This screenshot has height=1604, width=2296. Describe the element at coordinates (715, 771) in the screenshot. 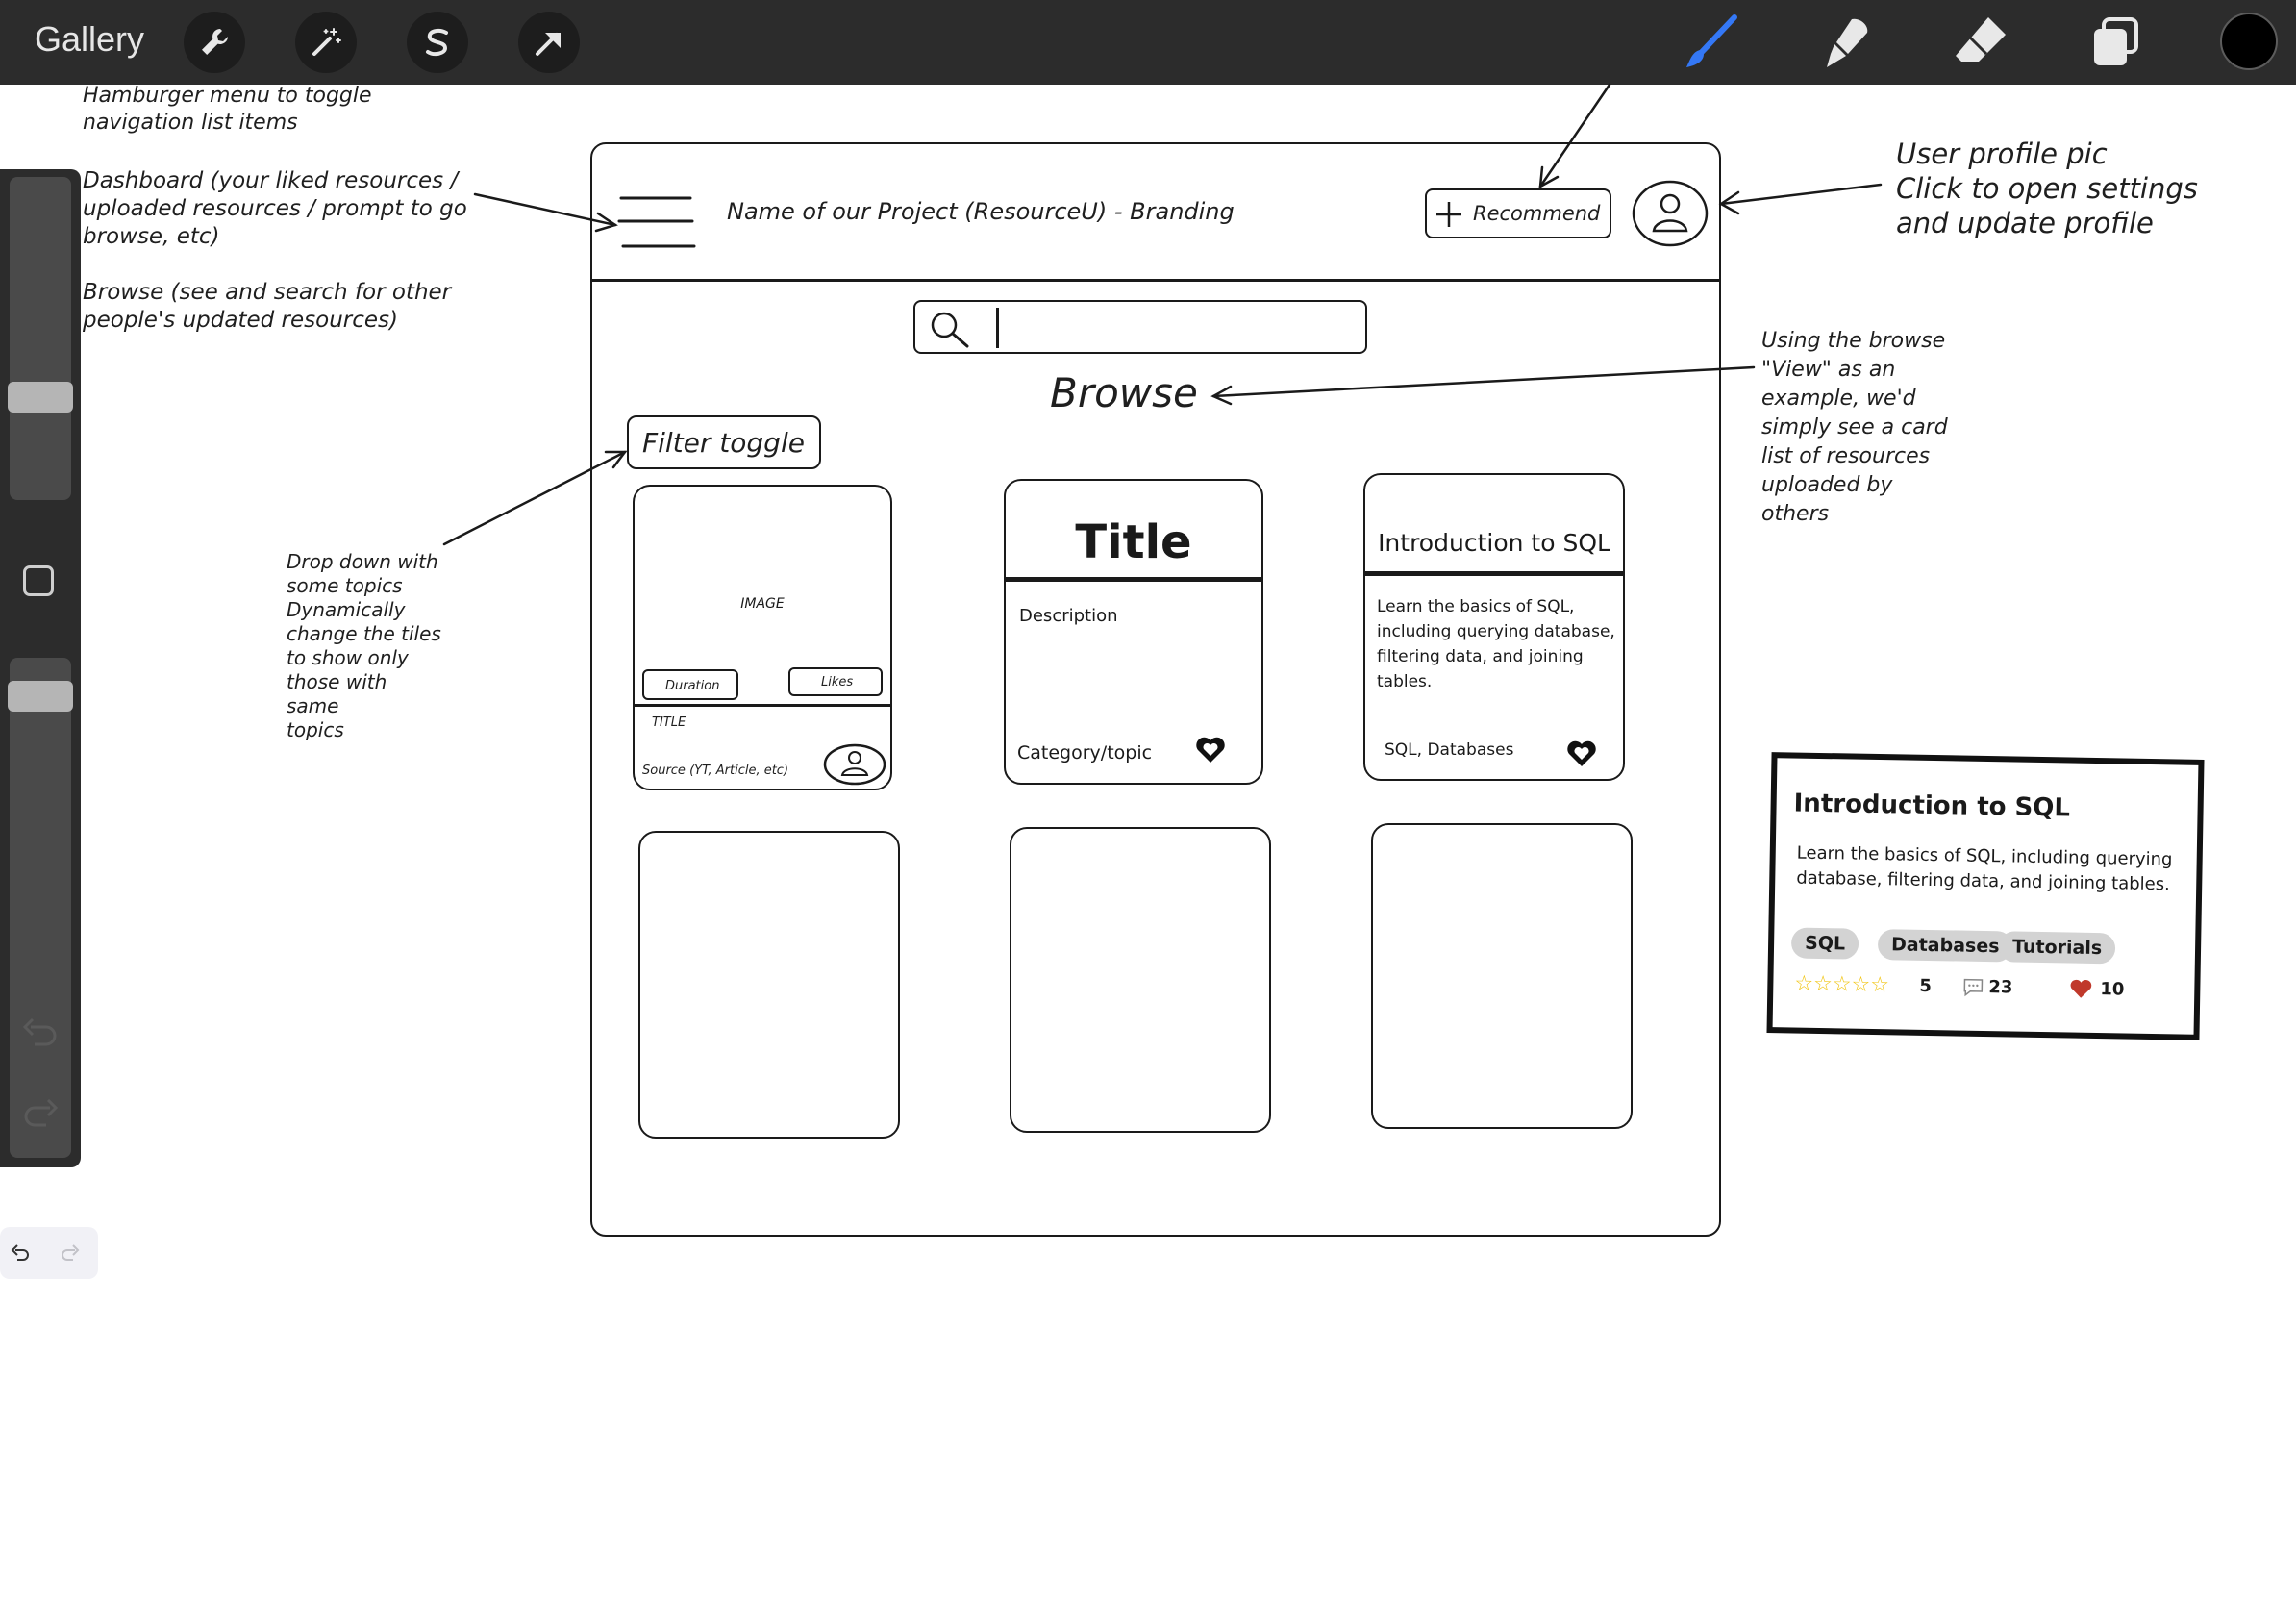

I see `card-1-source: Source (YT, Article, etc)` at that location.